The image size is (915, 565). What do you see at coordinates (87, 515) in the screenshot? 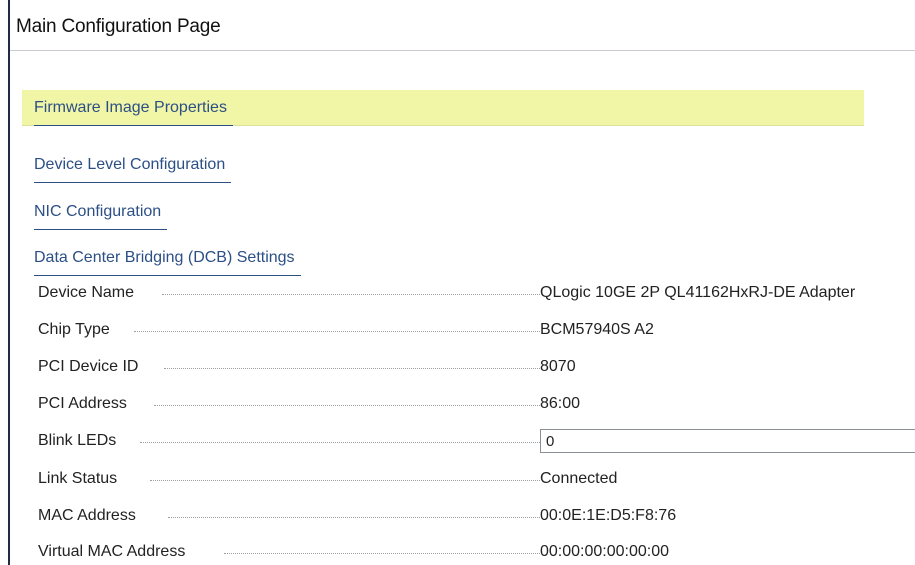
I see `mac-address-label: MAC Address` at bounding box center [87, 515].